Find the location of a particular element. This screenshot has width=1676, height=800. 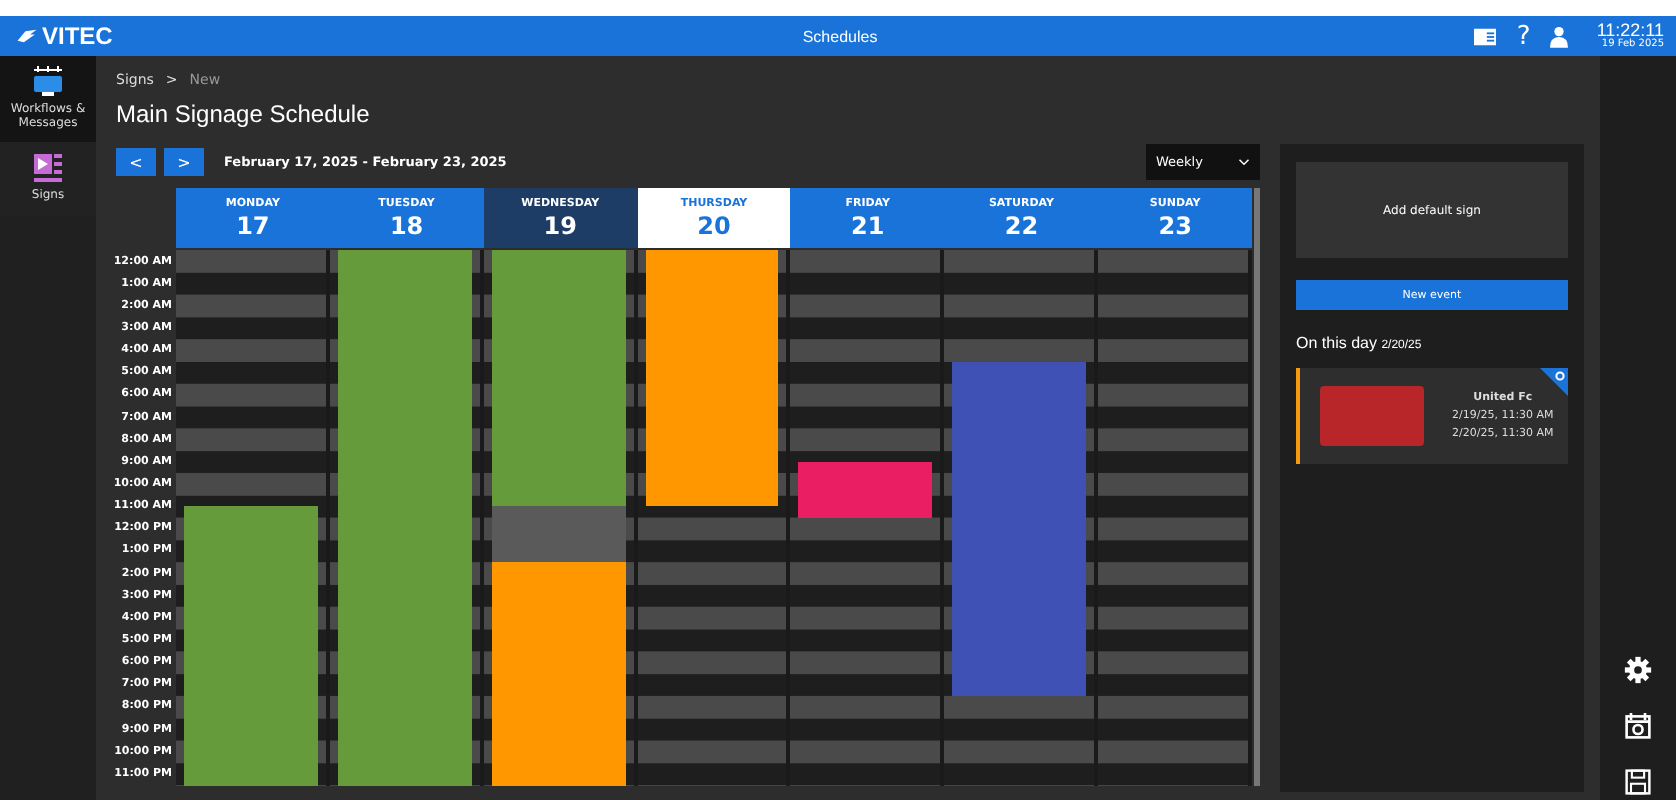

settings-icon is located at coordinates (1638, 670).